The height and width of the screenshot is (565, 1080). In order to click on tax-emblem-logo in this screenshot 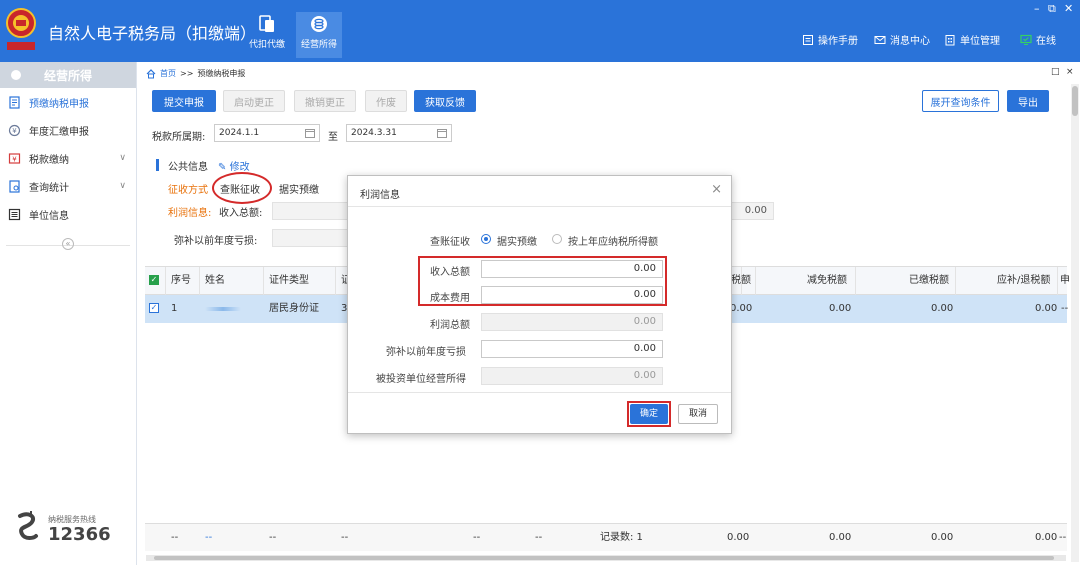, I will do `click(21, 29)`.